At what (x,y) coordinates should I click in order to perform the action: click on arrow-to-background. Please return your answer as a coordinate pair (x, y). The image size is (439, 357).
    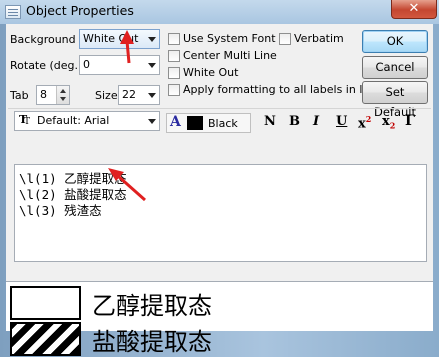
    Looking at the image, I should click on (127, 47).